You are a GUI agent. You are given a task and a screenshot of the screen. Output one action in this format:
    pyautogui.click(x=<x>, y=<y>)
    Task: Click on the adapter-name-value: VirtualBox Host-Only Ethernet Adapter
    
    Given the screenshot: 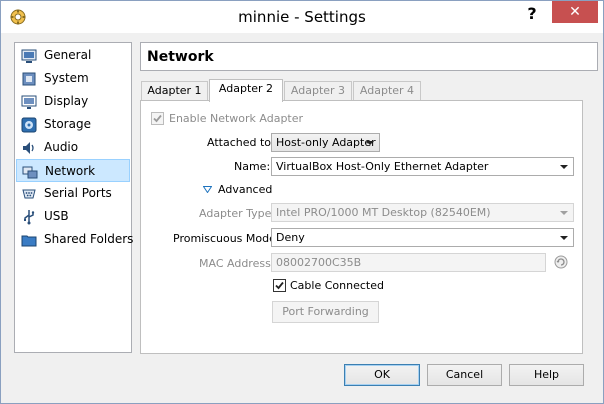 What is the action you would take?
    pyautogui.click(x=382, y=166)
    